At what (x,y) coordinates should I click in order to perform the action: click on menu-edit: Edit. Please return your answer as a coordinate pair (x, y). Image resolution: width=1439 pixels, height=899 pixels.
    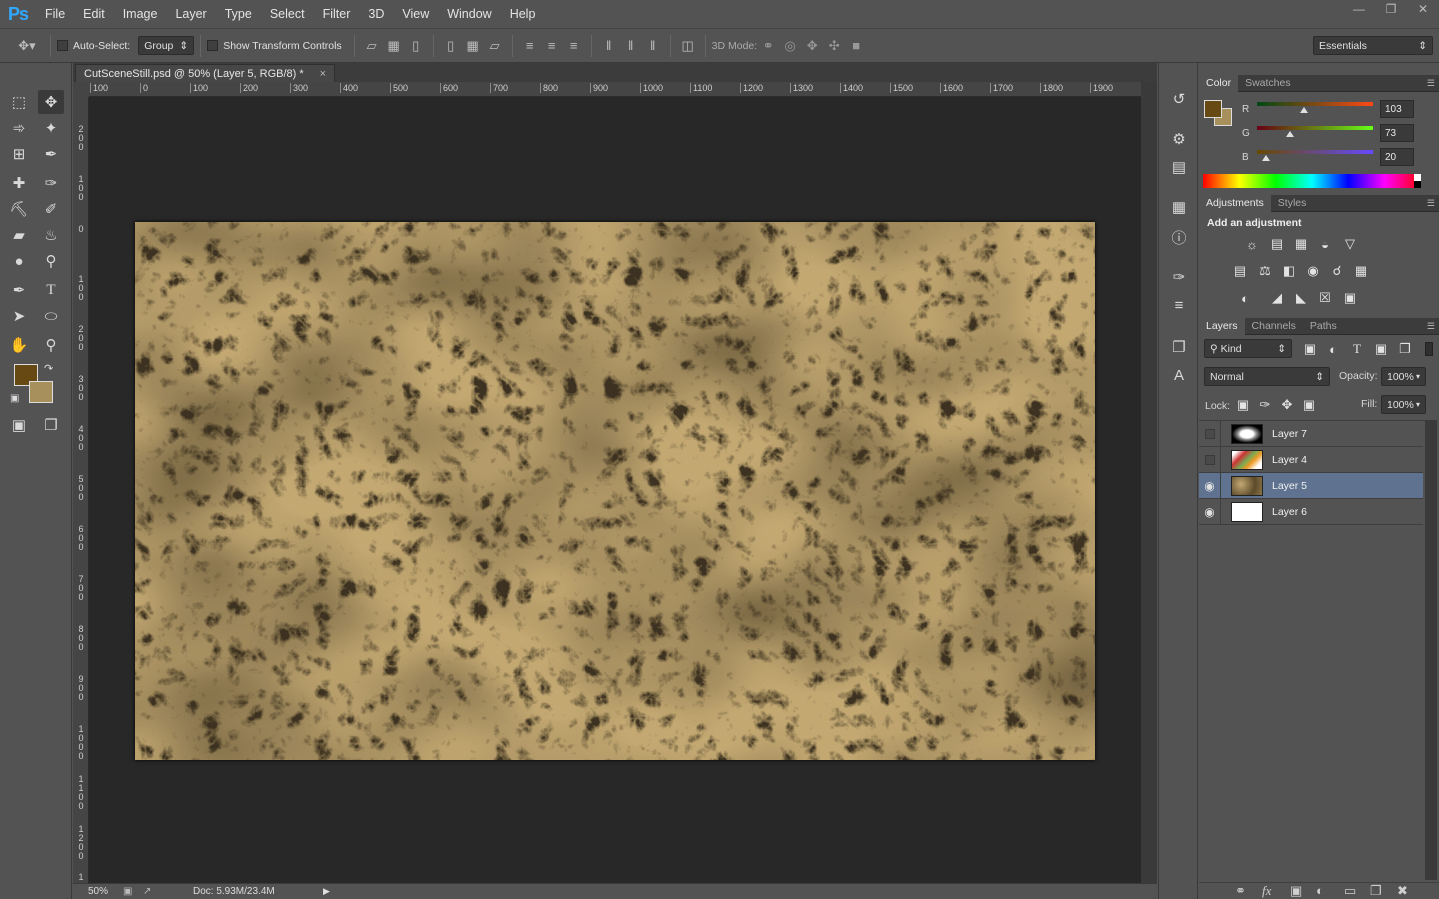
    Looking at the image, I should click on (94, 14).